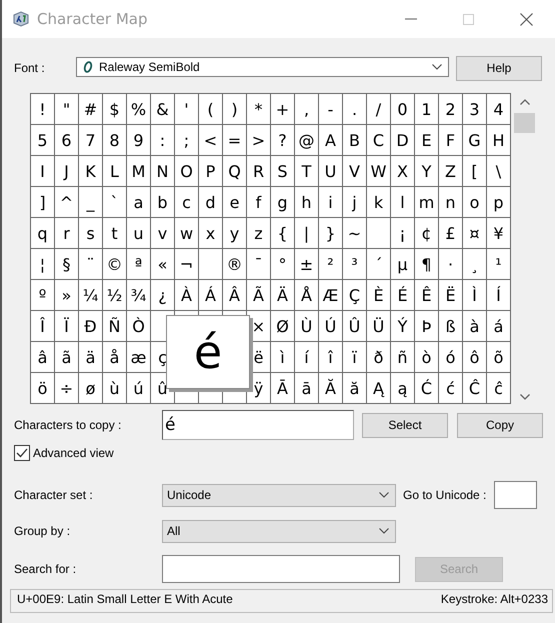  Describe the element at coordinates (210, 233) in the screenshot. I see `character-cell: x` at that location.